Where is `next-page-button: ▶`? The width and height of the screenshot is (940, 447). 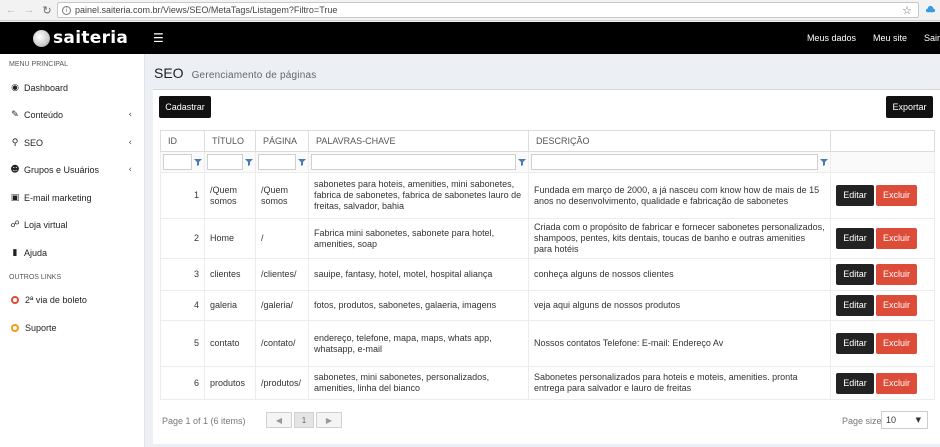 next-page-button: ▶ is located at coordinates (329, 420).